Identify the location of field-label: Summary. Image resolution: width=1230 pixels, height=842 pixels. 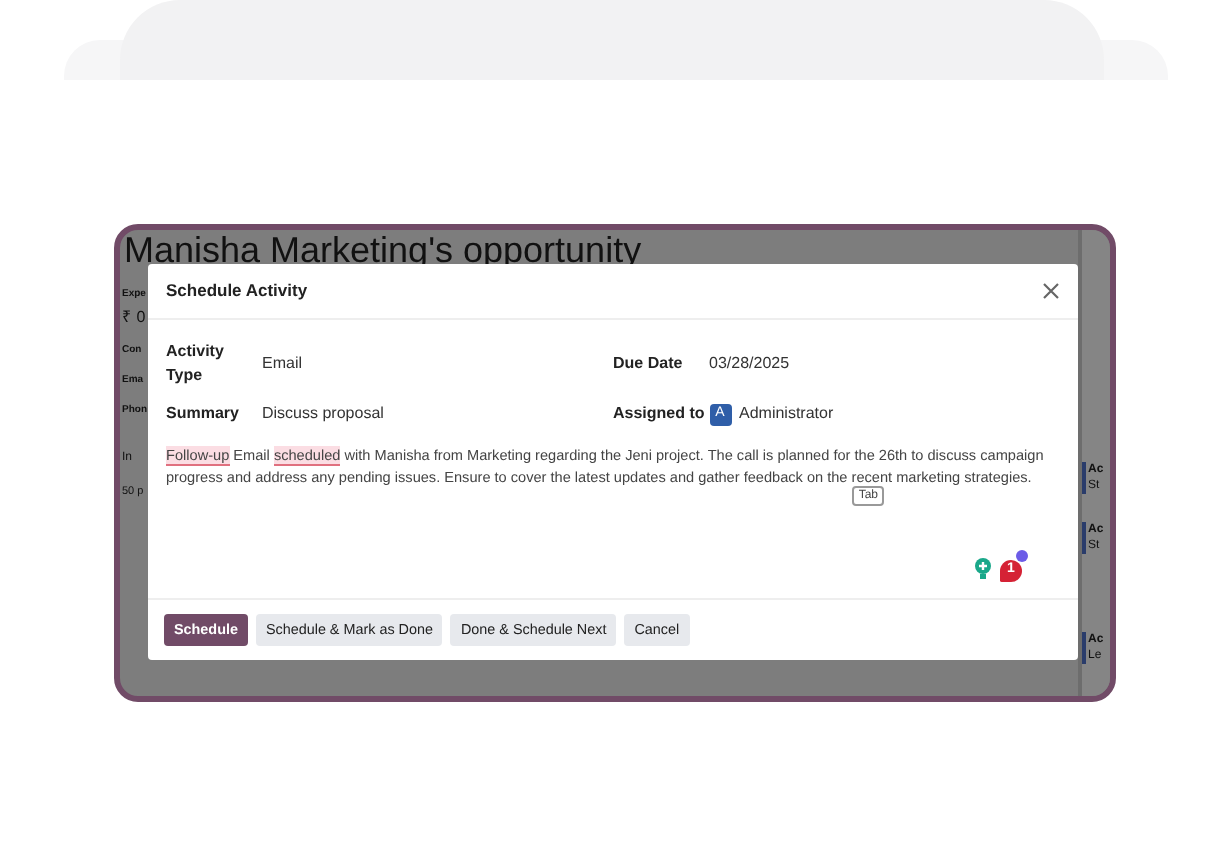
(203, 414).